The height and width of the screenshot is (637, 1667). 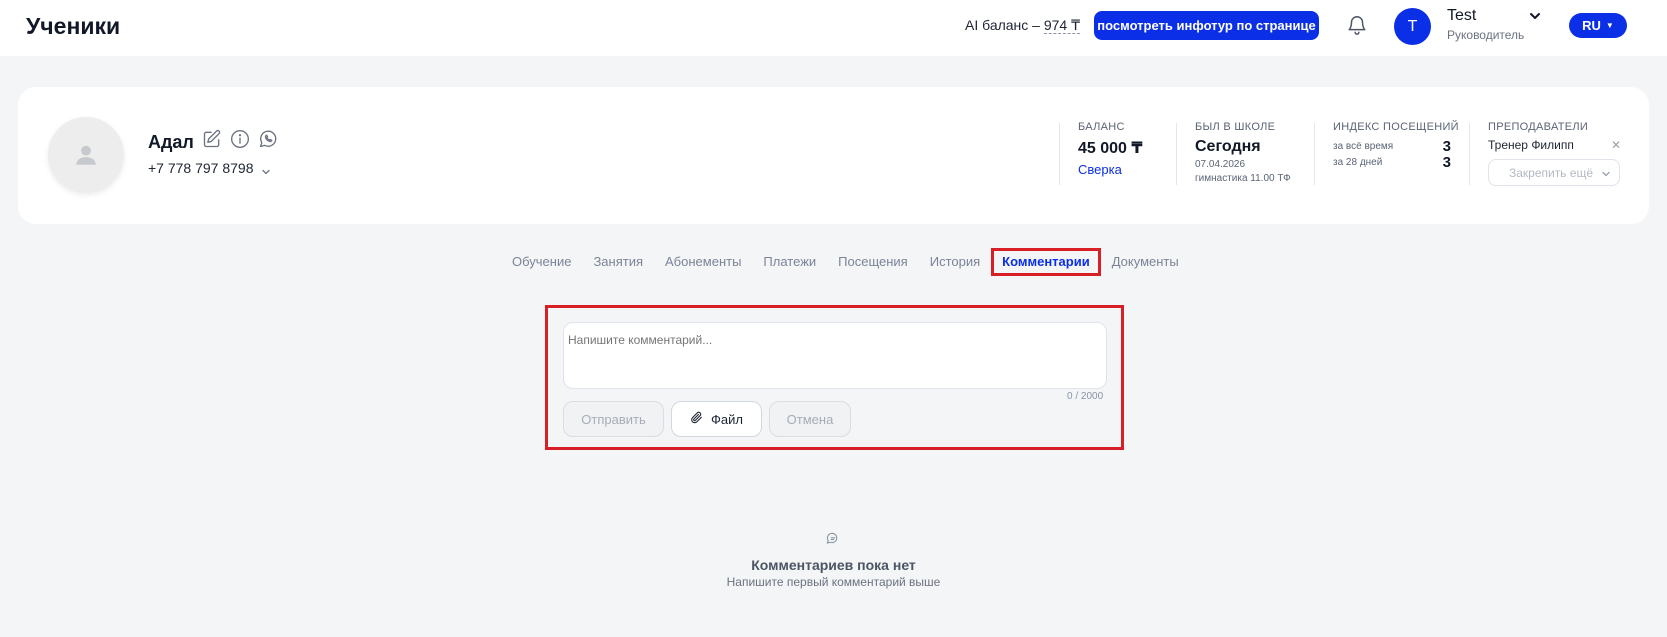 I want to click on reconciliation-link: Сверка, so click(x=1110, y=169).